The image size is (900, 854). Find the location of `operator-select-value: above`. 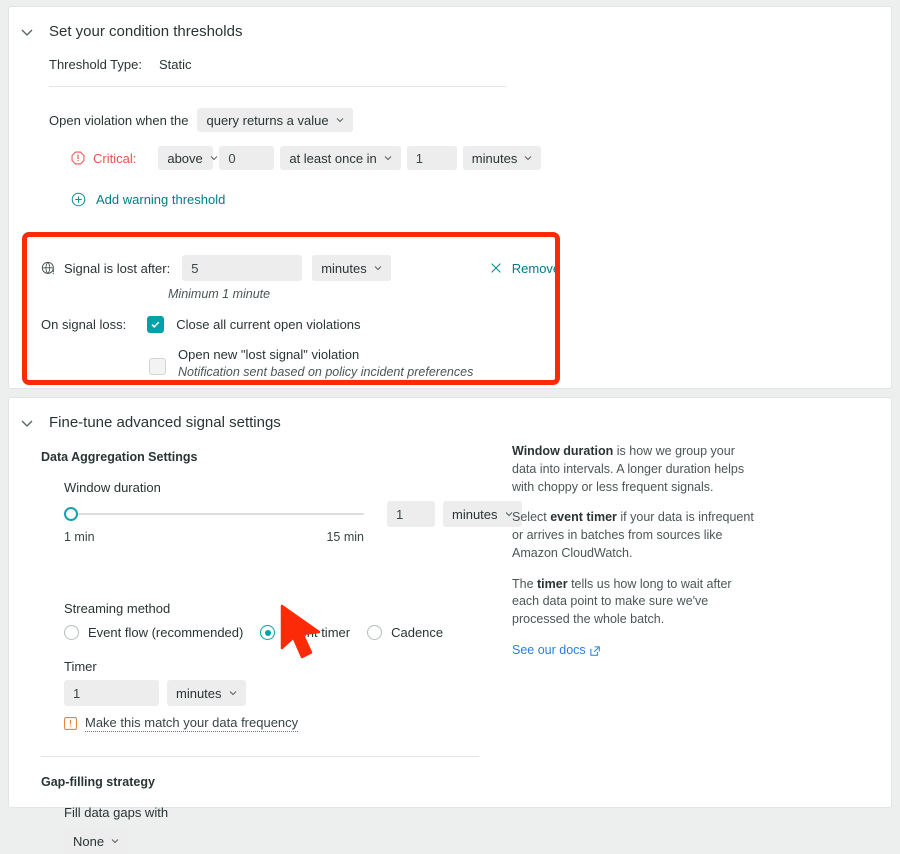

operator-select-value: above is located at coordinates (185, 158).